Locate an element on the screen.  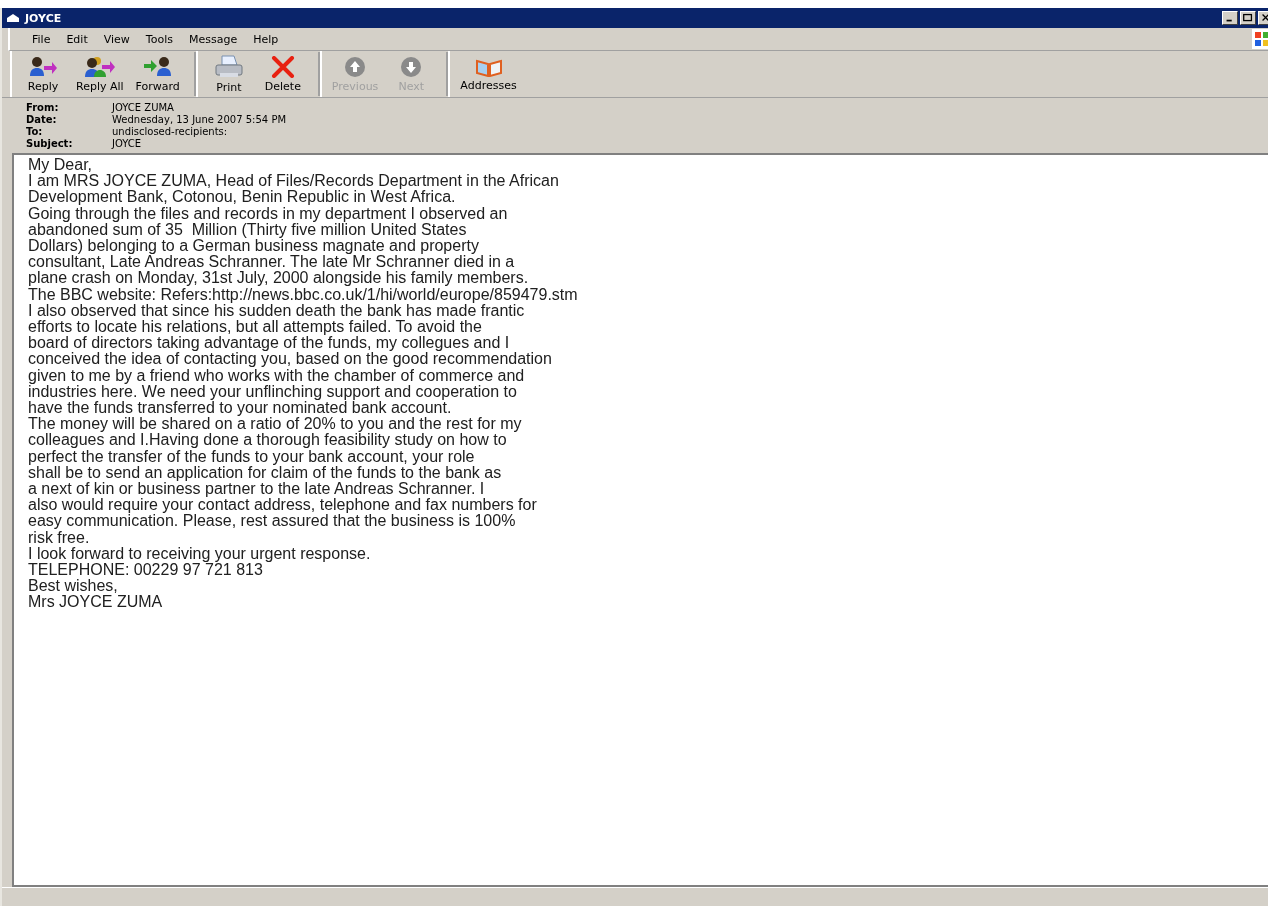
windows-logo-icon is located at coordinates (1261, 39).